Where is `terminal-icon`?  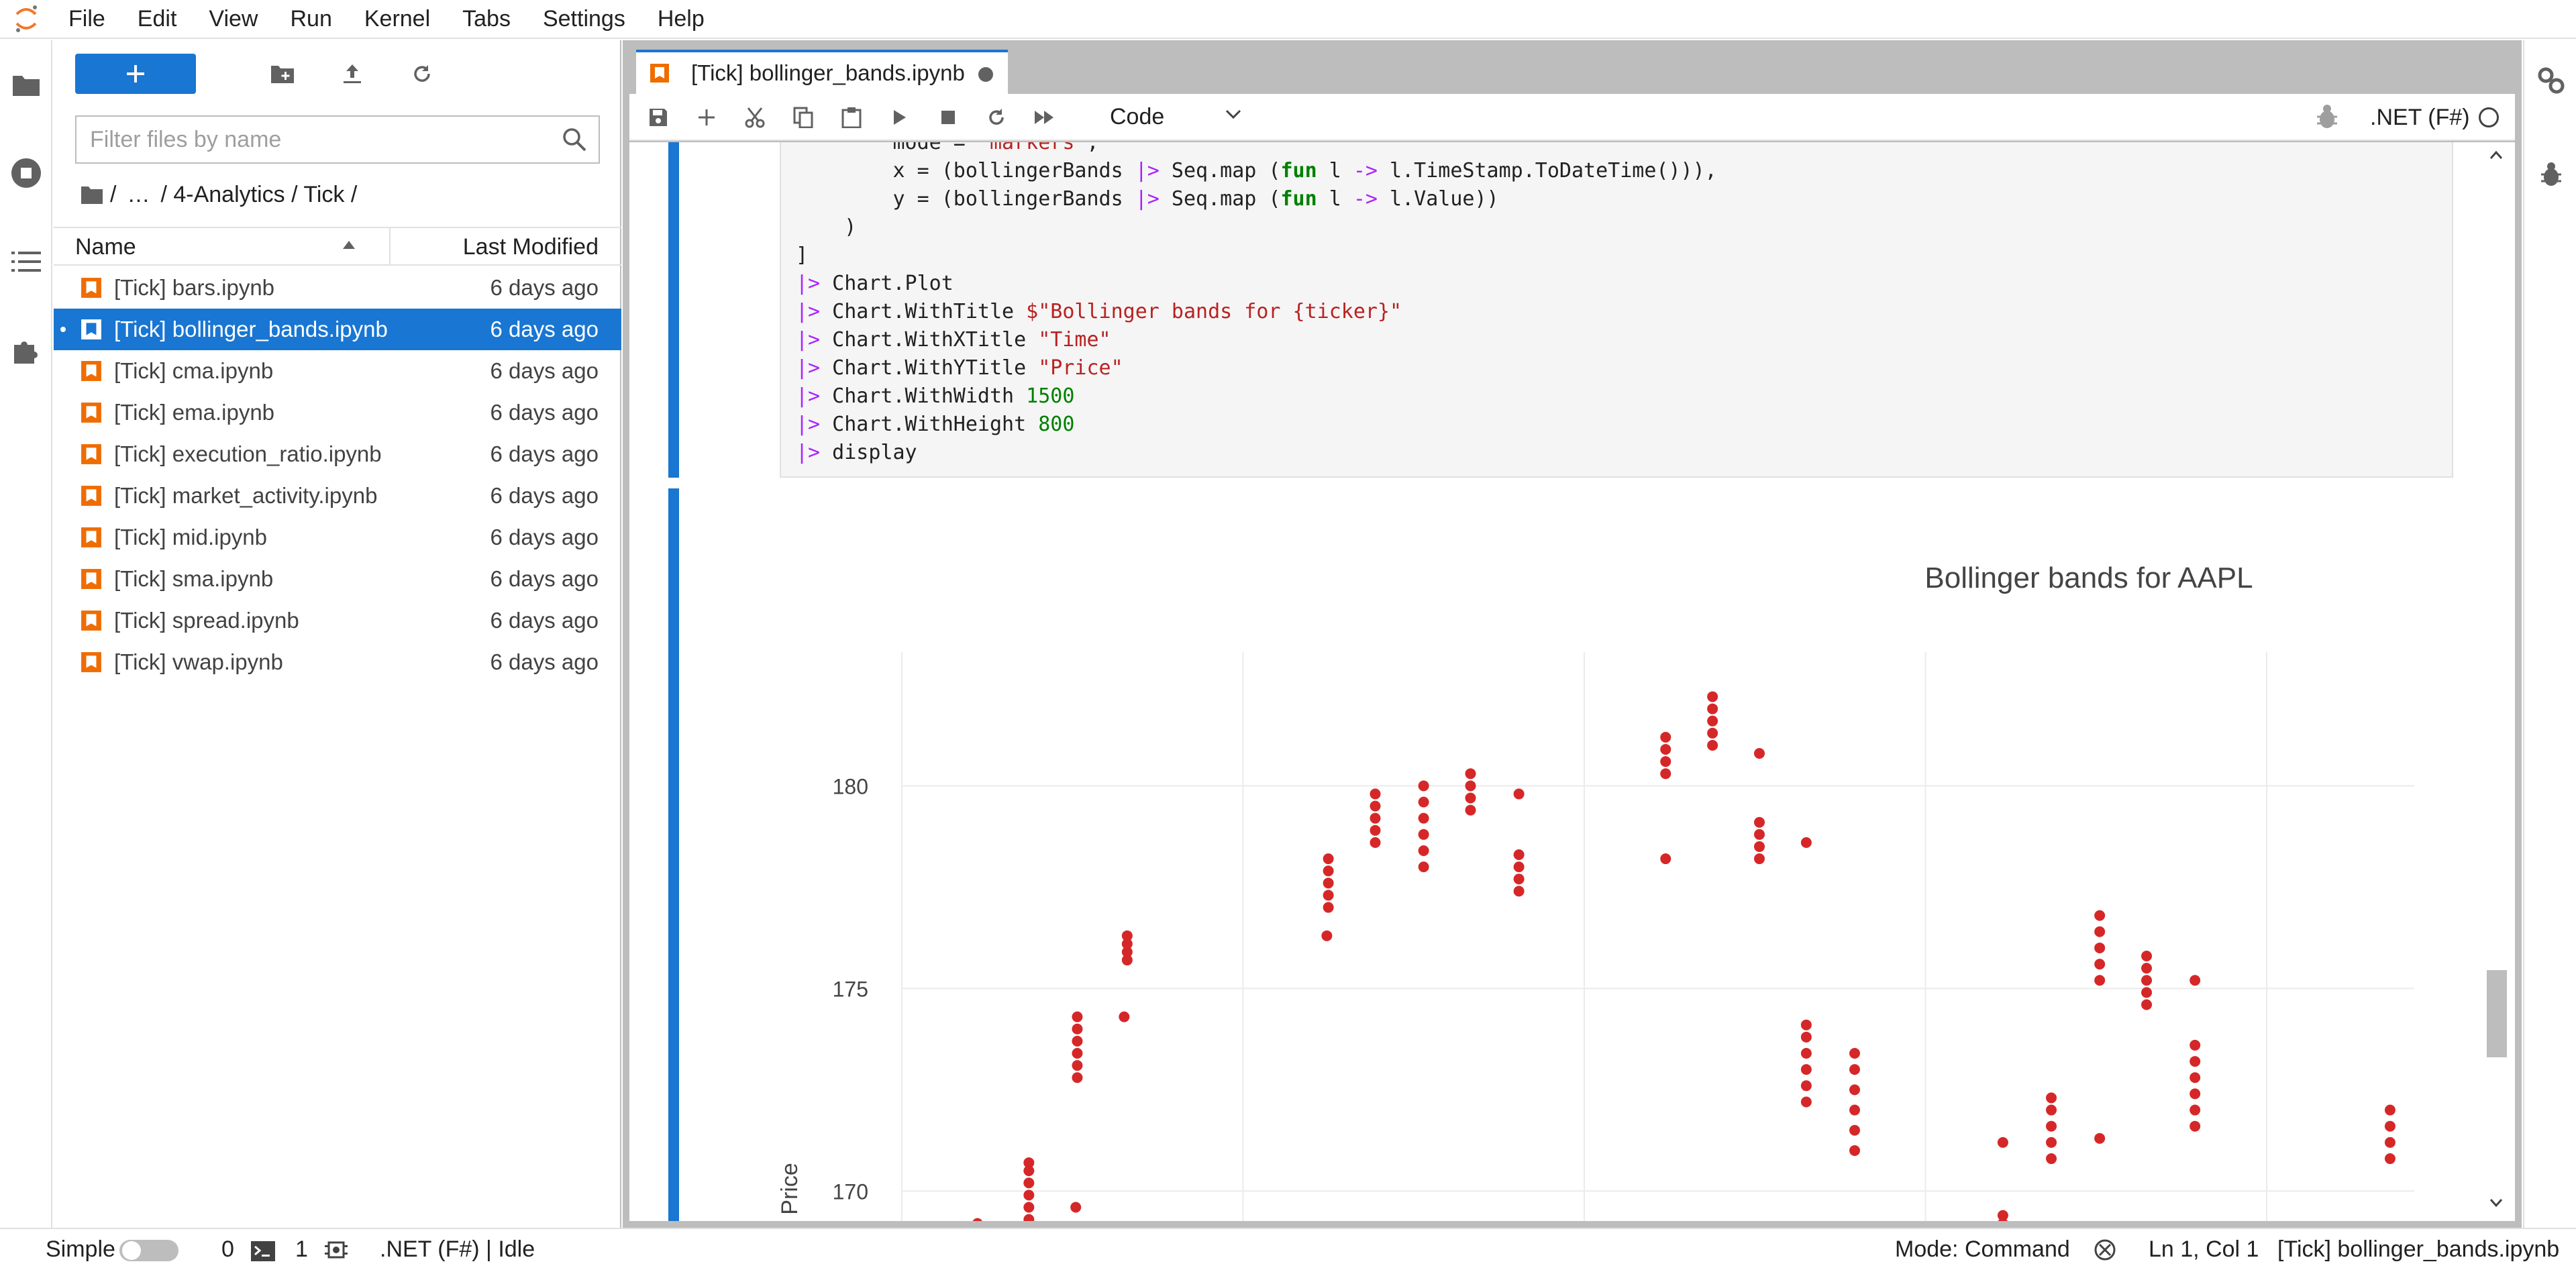 terminal-icon is located at coordinates (263, 1251).